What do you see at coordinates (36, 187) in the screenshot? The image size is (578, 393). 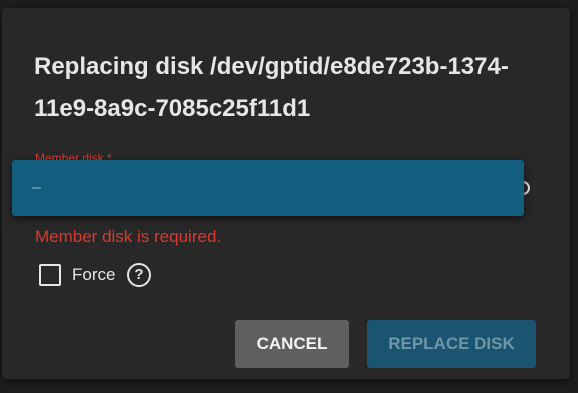 I see `dropdown-option-label: –` at bounding box center [36, 187].